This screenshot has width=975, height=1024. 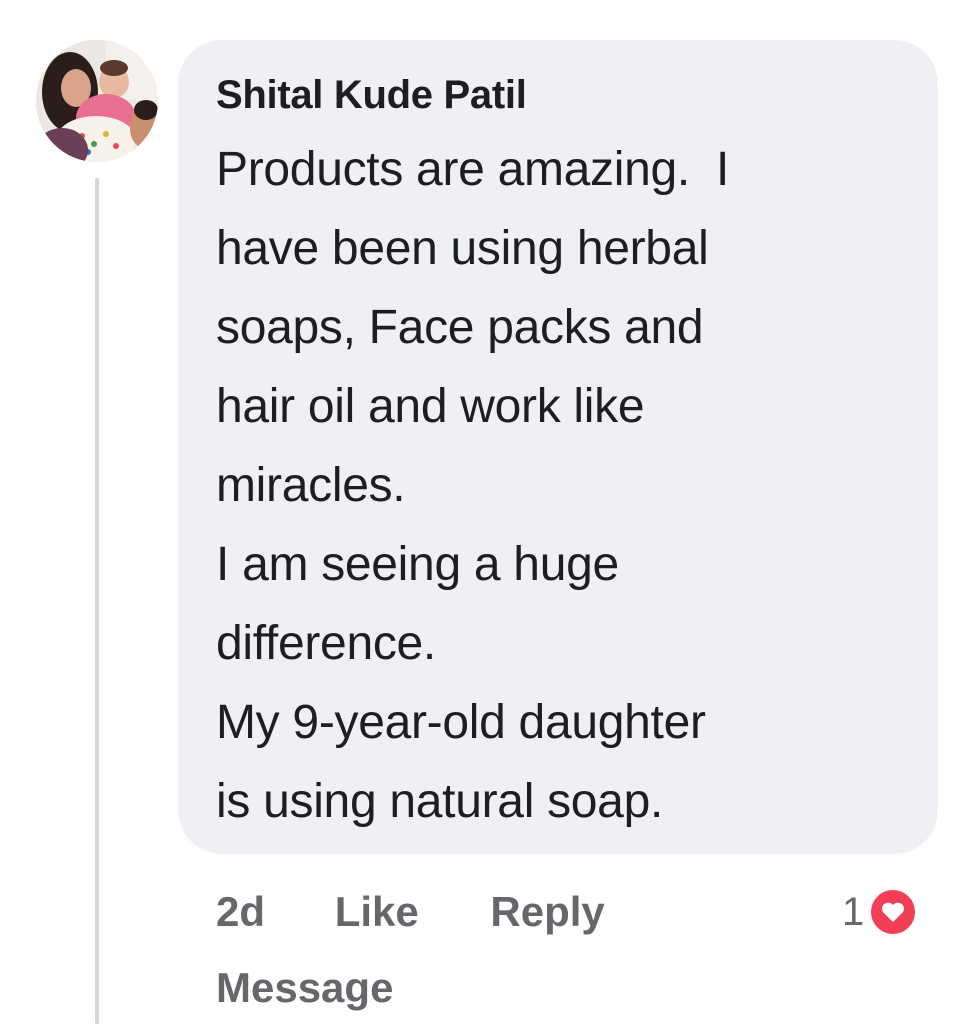 I want to click on reaction-count: 1, so click(x=853, y=911).